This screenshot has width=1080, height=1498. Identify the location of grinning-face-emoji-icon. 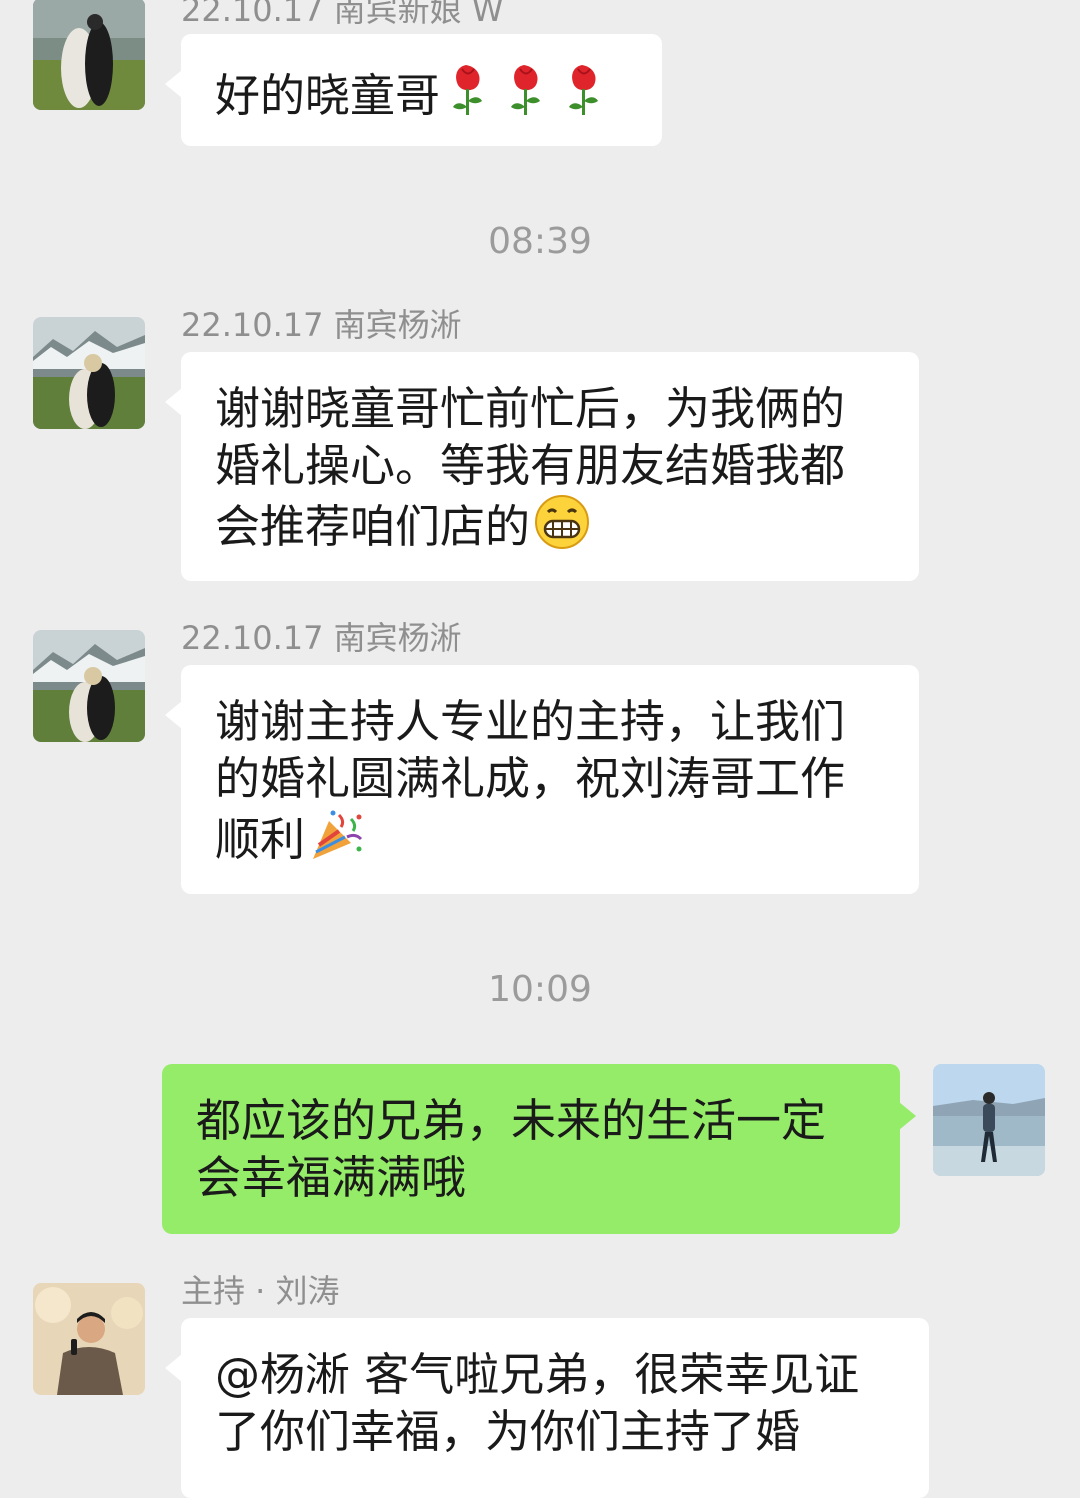
(562, 522).